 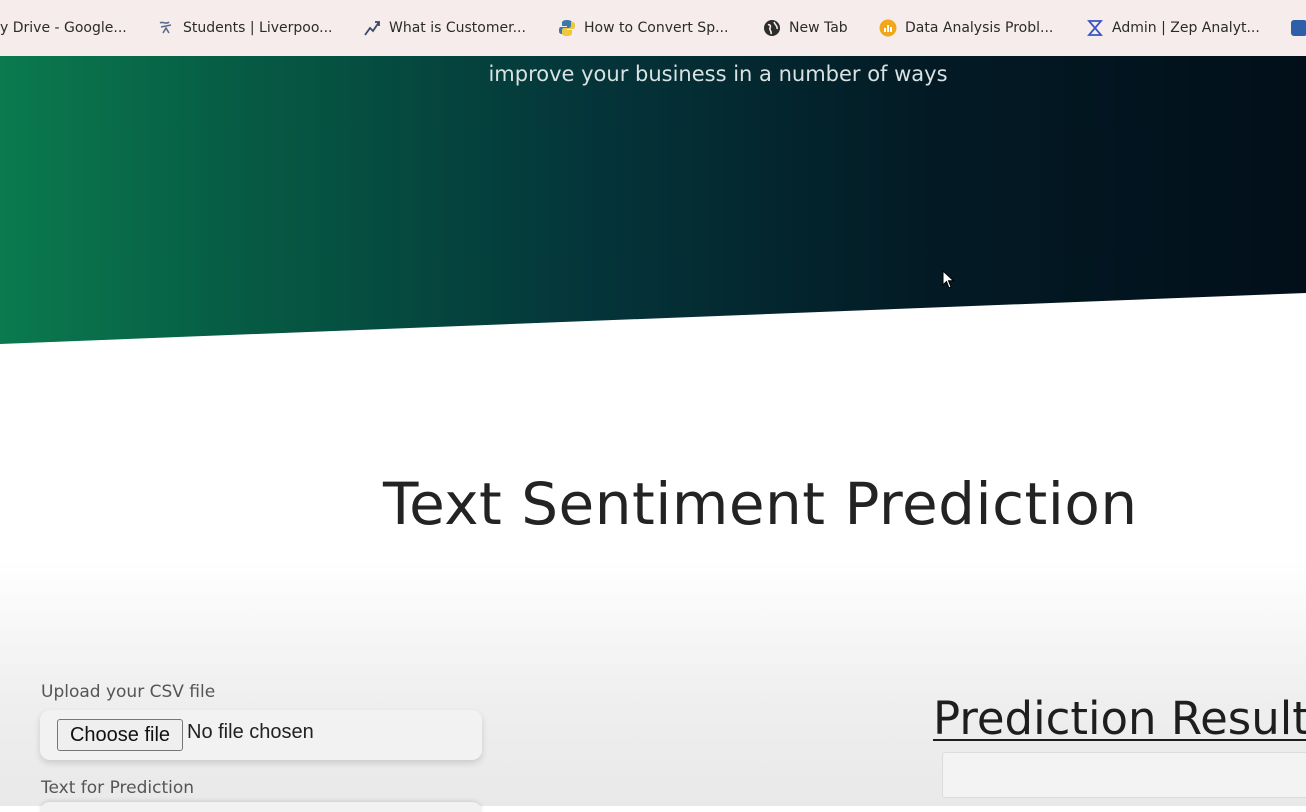 I want to click on page-title: Text Sentiment Prediction, so click(x=760, y=504).